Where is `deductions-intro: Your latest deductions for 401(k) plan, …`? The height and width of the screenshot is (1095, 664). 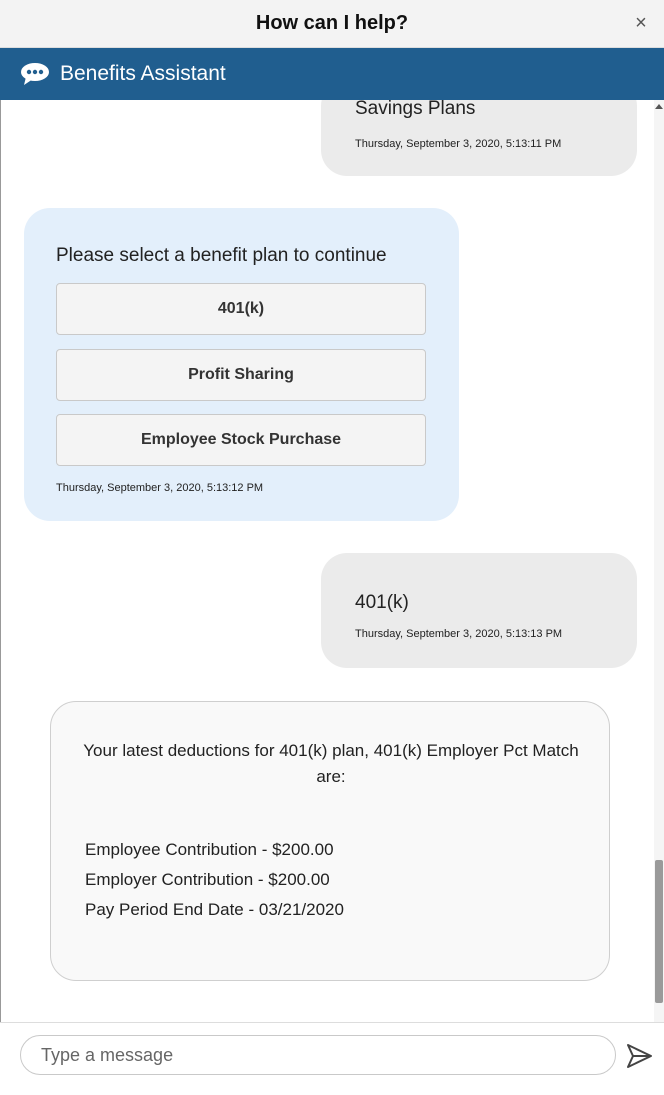
deductions-intro: Your latest deductions for 401(k) plan, … is located at coordinates (331, 763).